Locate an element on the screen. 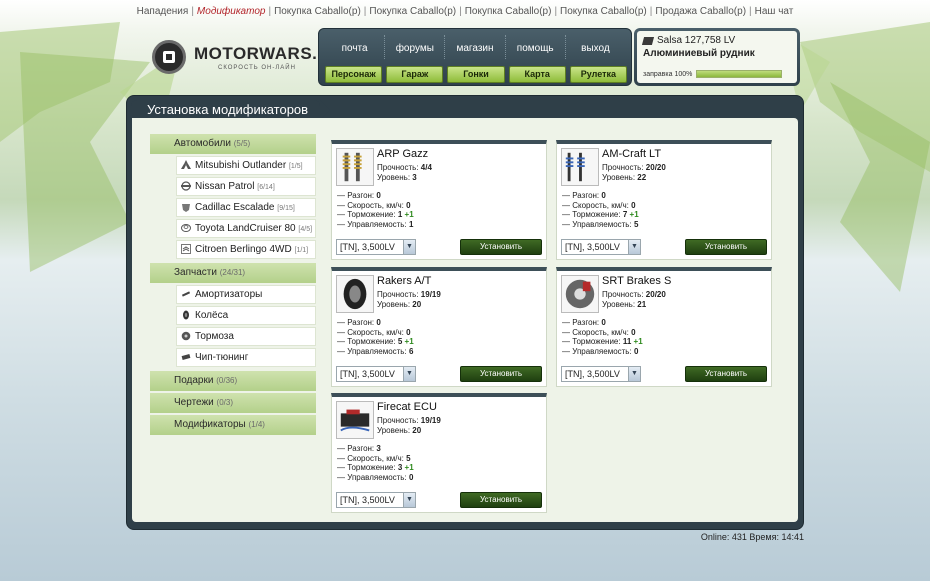 This screenshot has width=930, height=581. nav-character-button: Персонаж is located at coordinates (354, 74).